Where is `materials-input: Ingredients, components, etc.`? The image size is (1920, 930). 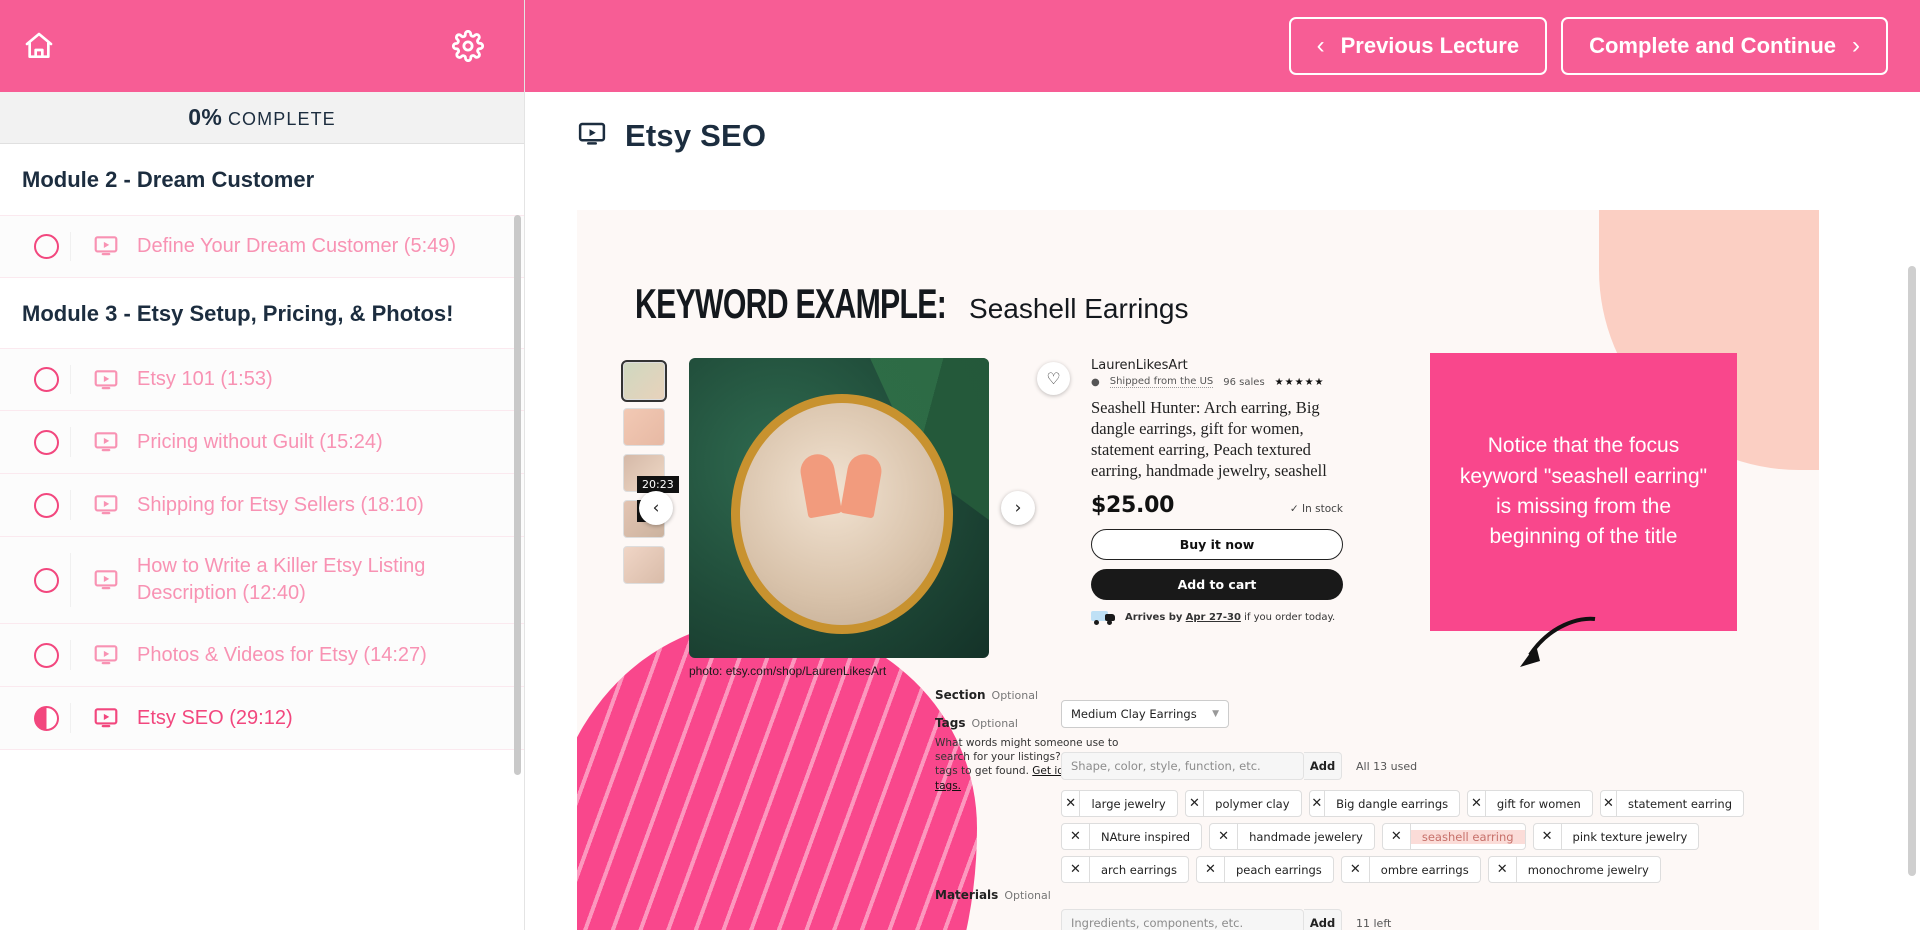
materials-input: Ingredients, components, etc. is located at coordinates (1182, 919).